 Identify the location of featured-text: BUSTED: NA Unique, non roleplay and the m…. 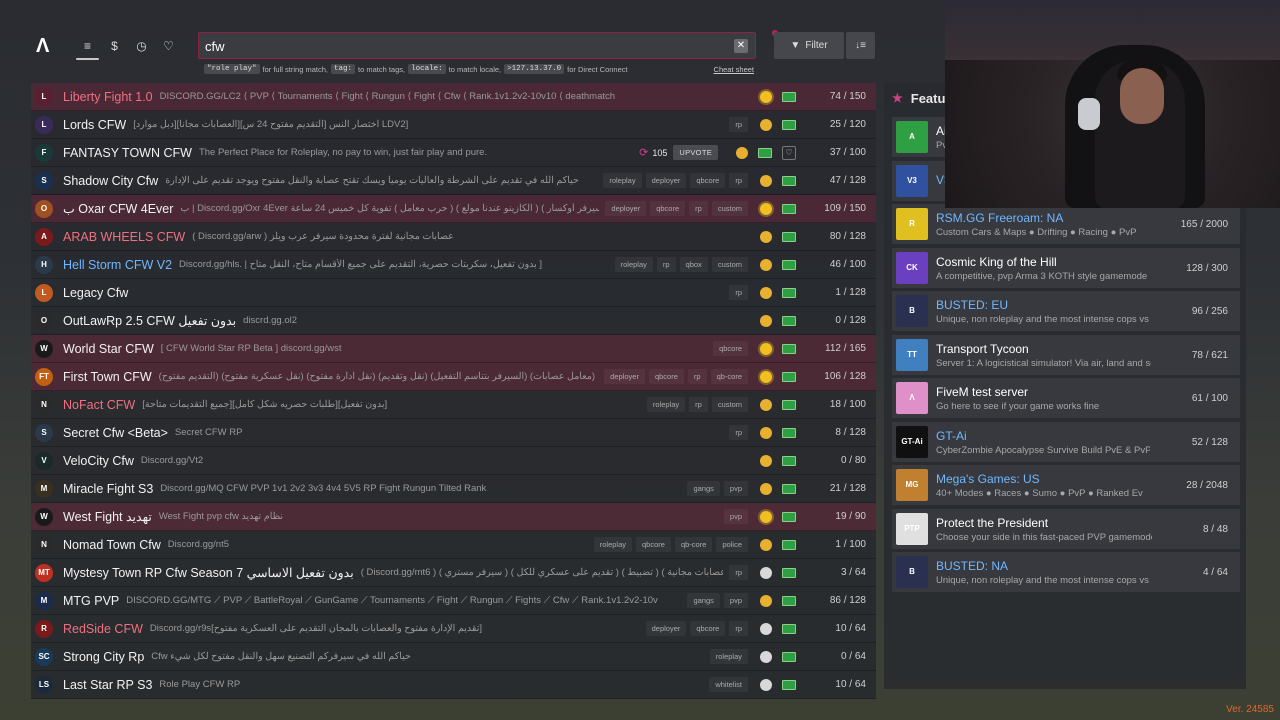
(1043, 572).